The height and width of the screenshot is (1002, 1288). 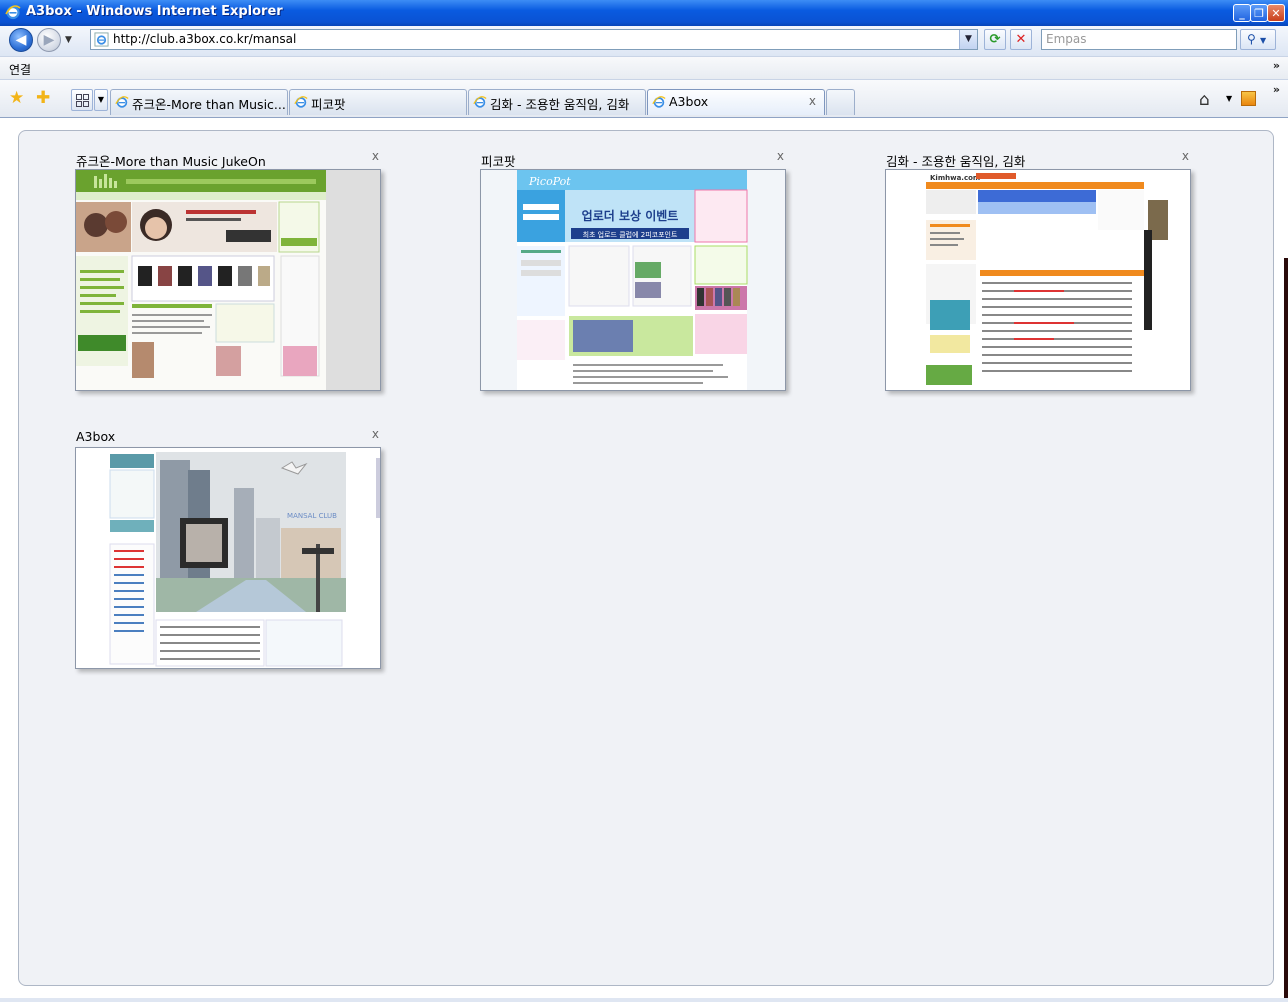 I want to click on tab-kimhwa: 김화 - 조용한 움직임, 김화, so click(x=557, y=102).